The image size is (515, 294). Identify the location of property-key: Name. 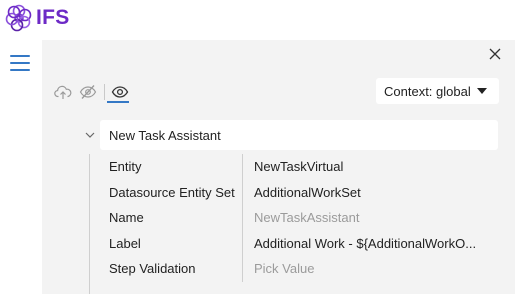
(126, 217).